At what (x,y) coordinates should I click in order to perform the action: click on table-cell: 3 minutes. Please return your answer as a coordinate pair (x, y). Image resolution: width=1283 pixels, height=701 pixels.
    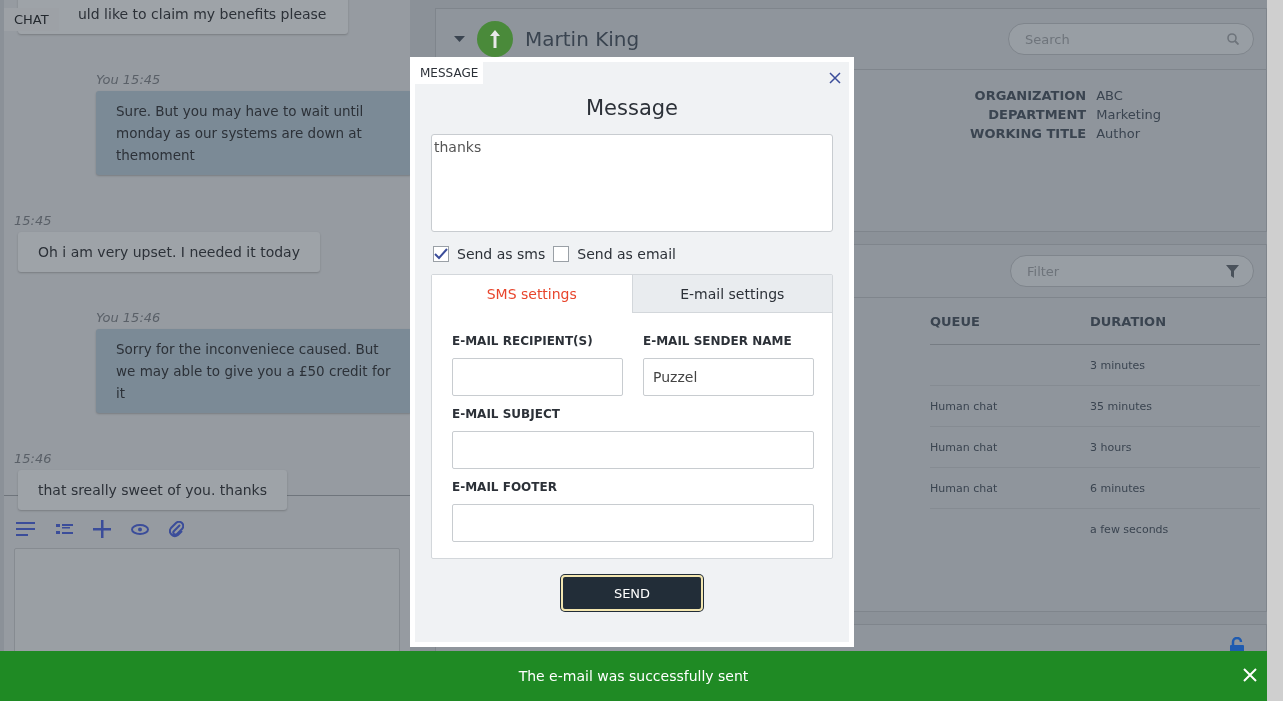
    Looking at the image, I should click on (1118, 365).